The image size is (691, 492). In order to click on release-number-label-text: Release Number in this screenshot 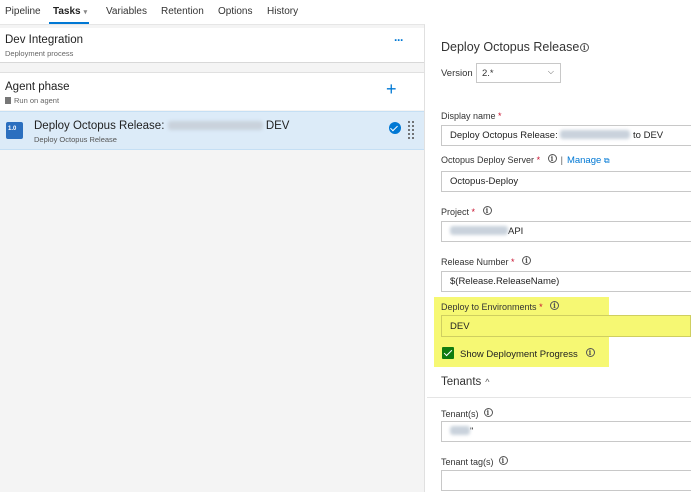, I will do `click(475, 262)`.